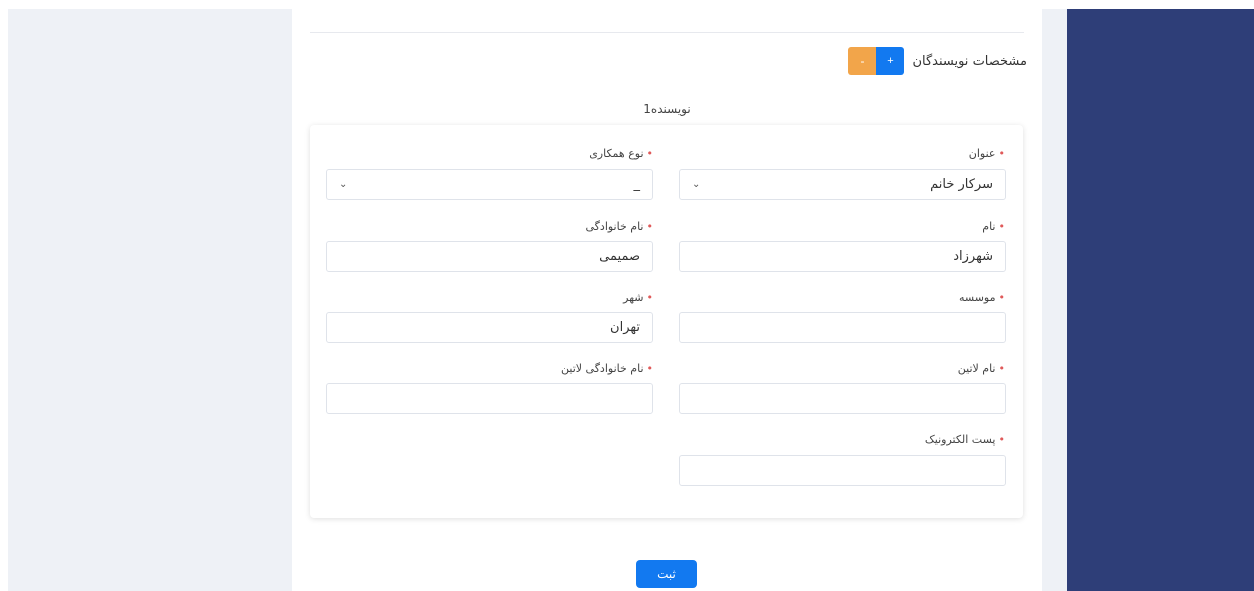 The image size is (1254, 591). What do you see at coordinates (993, 226) in the screenshot?
I see `first-name-label: •نام` at bounding box center [993, 226].